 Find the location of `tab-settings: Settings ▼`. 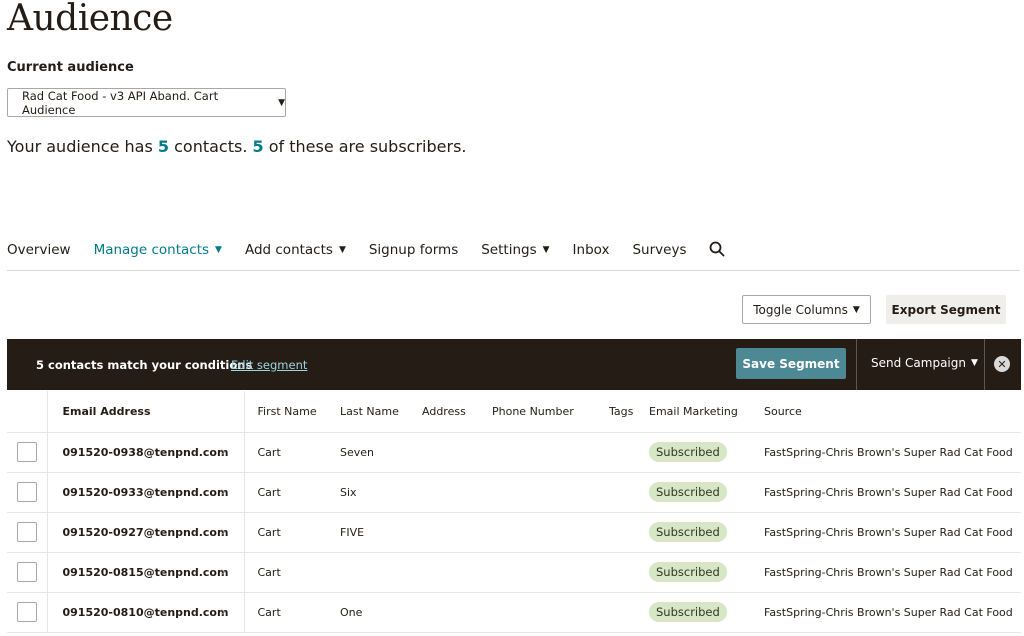

tab-settings: Settings ▼ is located at coordinates (515, 250).